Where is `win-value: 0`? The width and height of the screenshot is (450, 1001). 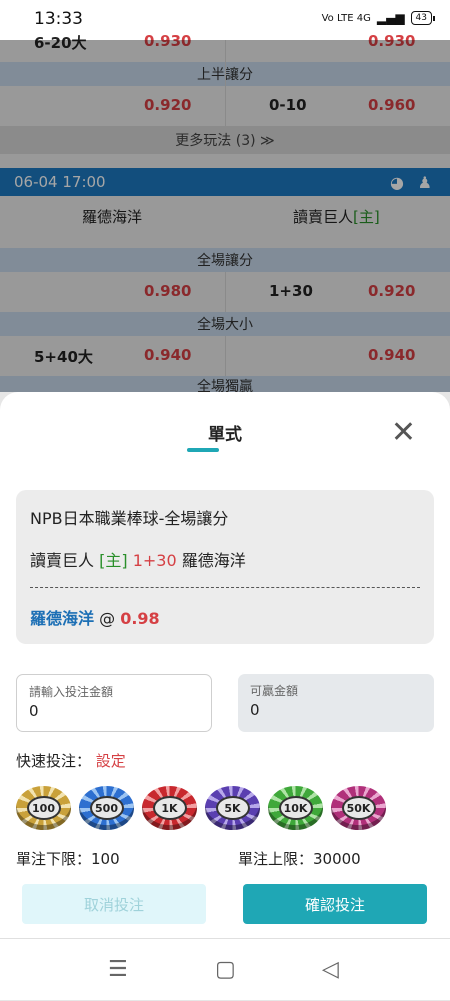 win-value: 0 is located at coordinates (255, 710).